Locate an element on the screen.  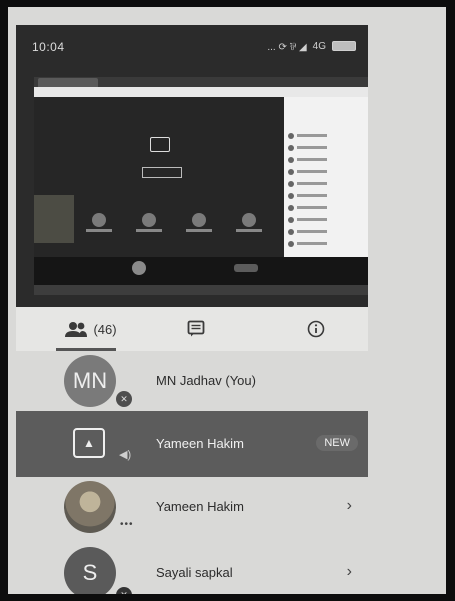
browser-urlbar is located at coordinates (201, 92).